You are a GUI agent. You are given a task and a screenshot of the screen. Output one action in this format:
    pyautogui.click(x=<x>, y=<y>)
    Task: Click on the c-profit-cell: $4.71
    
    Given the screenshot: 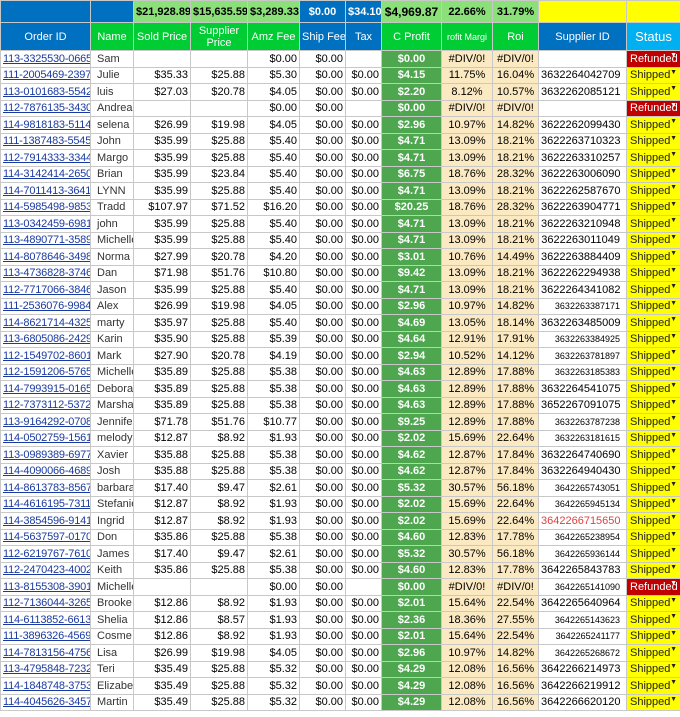 What is the action you would take?
    pyautogui.click(x=411, y=224)
    